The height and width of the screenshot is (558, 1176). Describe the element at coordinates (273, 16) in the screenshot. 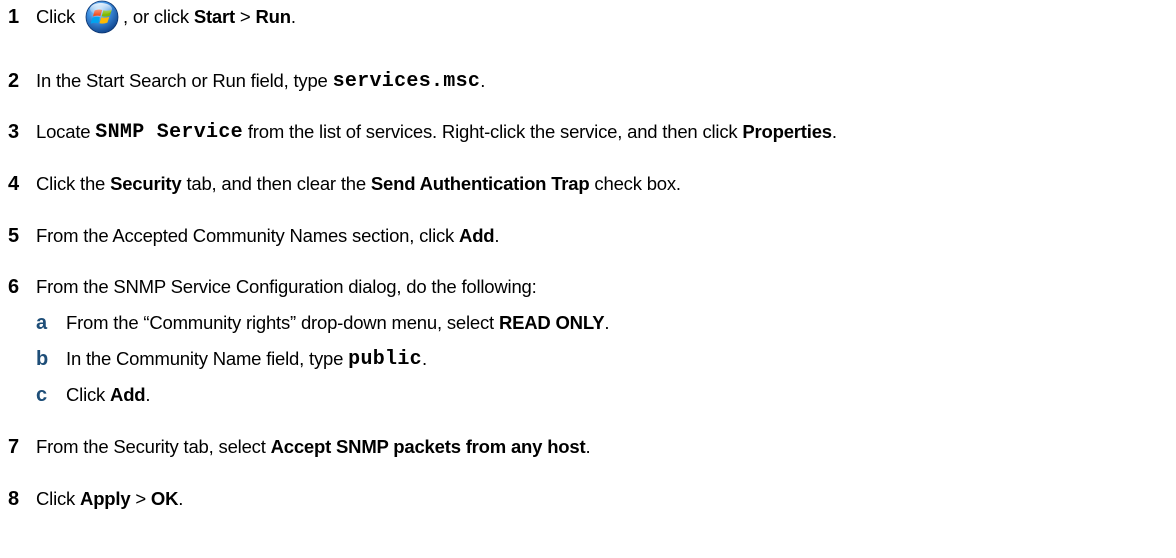

I see `ui-label-run: Run` at that location.